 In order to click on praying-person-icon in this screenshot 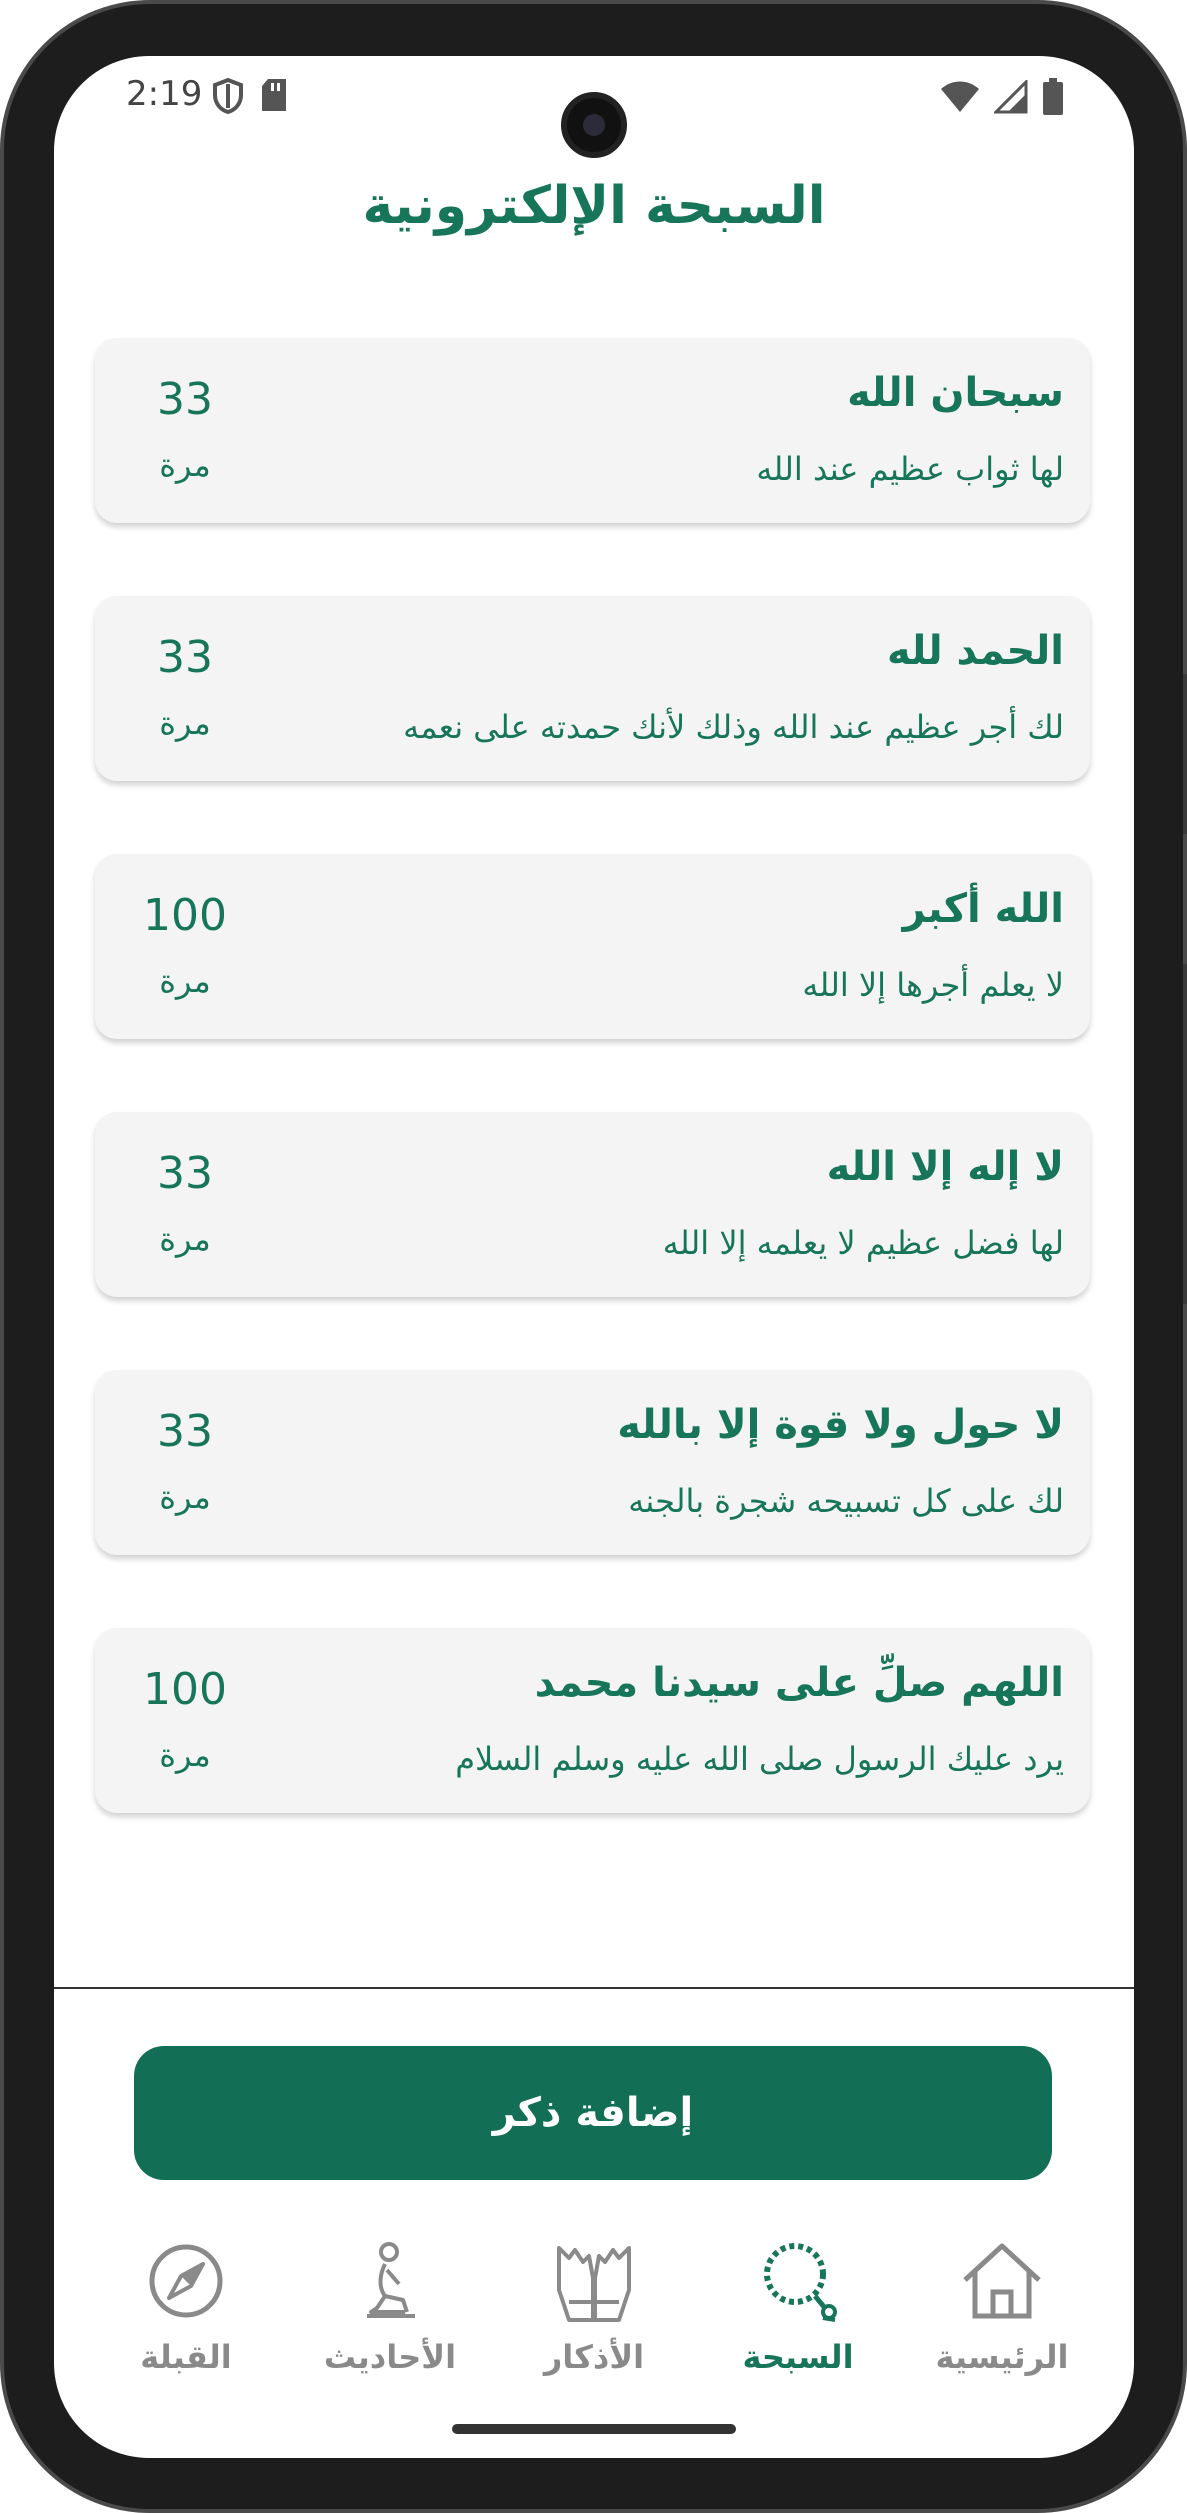, I will do `click(391, 2280)`.